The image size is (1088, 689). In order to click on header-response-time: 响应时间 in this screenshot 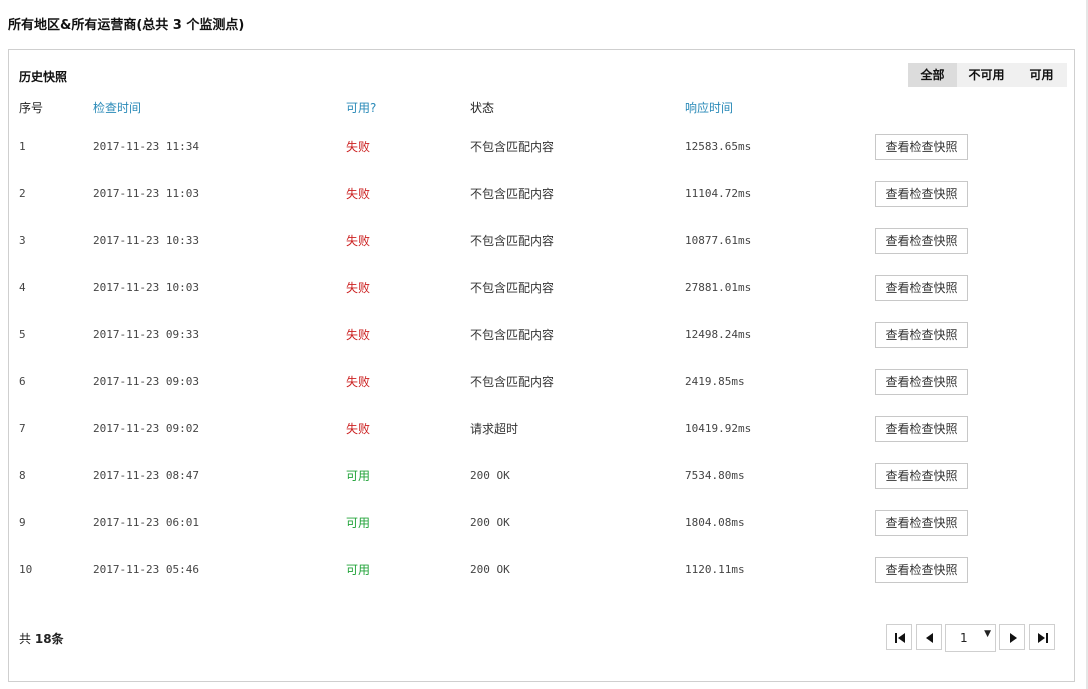, I will do `click(709, 107)`.